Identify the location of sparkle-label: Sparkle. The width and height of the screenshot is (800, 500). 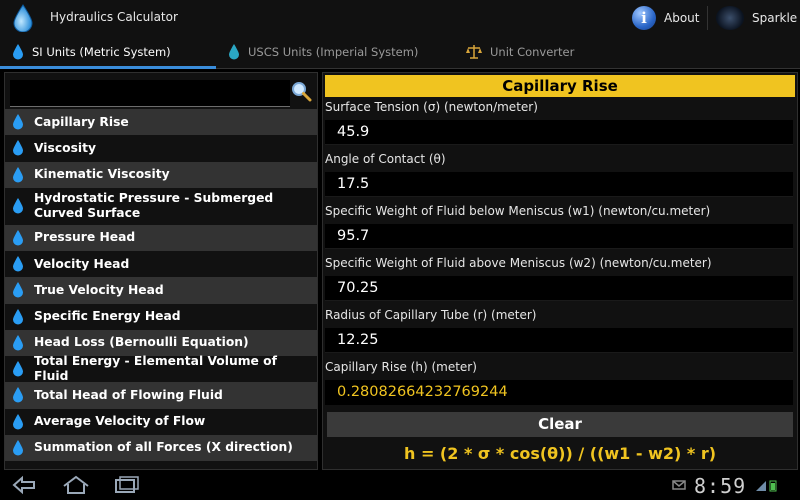
(775, 18).